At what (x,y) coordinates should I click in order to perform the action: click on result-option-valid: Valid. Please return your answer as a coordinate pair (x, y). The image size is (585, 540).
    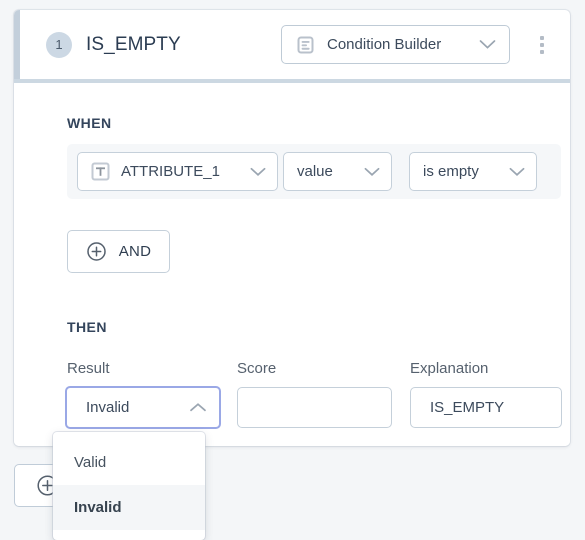
    Looking at the image, I should click on (129, 462).